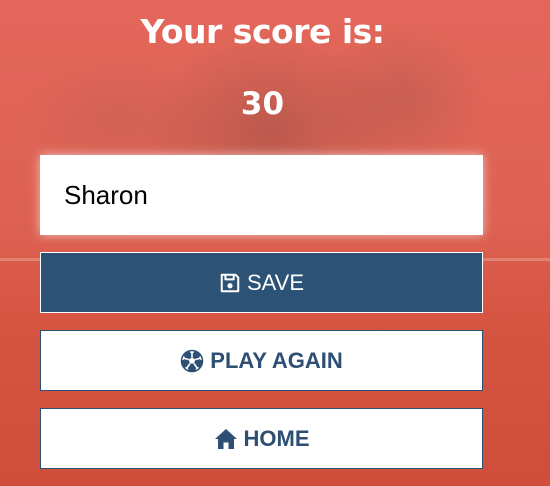  Describe the element at coordinates (262, 104) in the screenshot. I see `score-value: 30` at that location.